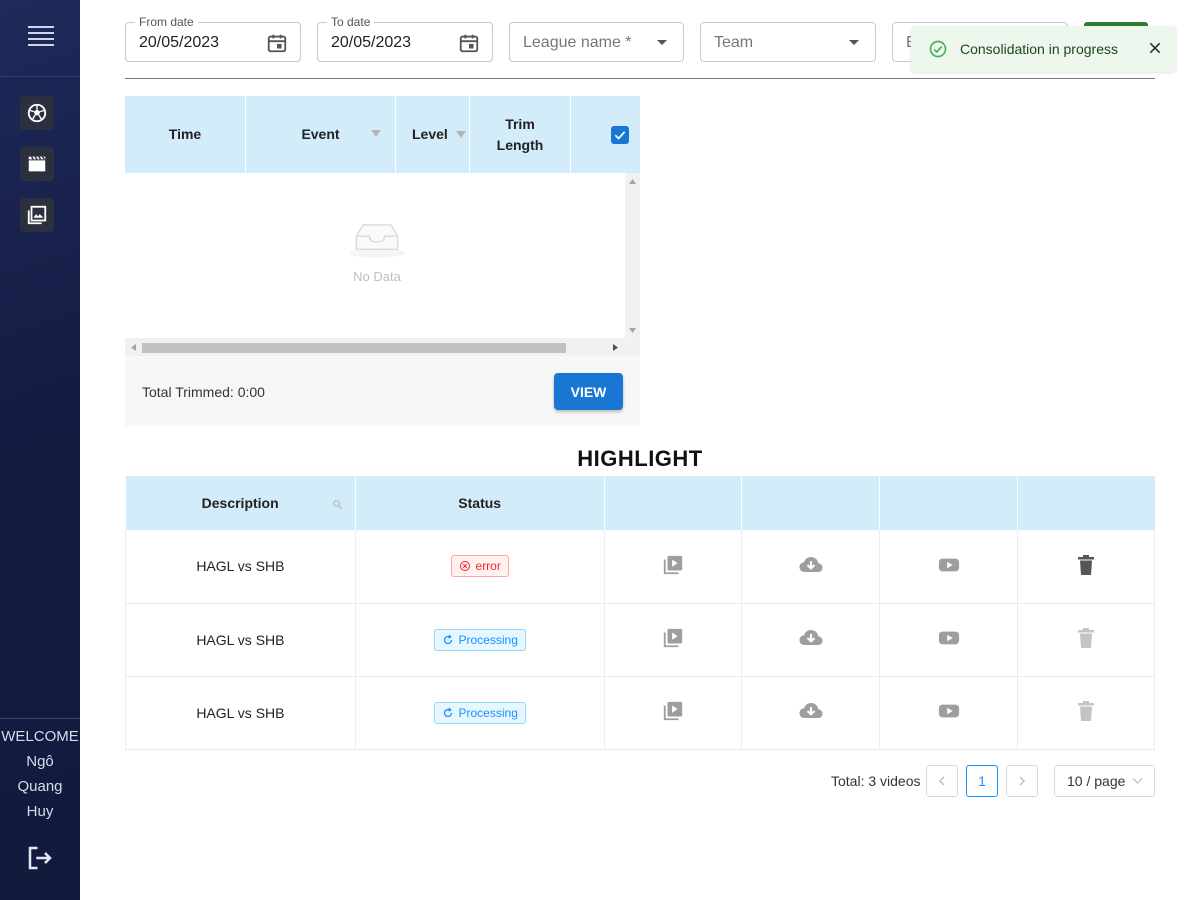 The height and width of the screenshot is (900, 1200). I want to click on empty-state: No Data, so click(377, 251).